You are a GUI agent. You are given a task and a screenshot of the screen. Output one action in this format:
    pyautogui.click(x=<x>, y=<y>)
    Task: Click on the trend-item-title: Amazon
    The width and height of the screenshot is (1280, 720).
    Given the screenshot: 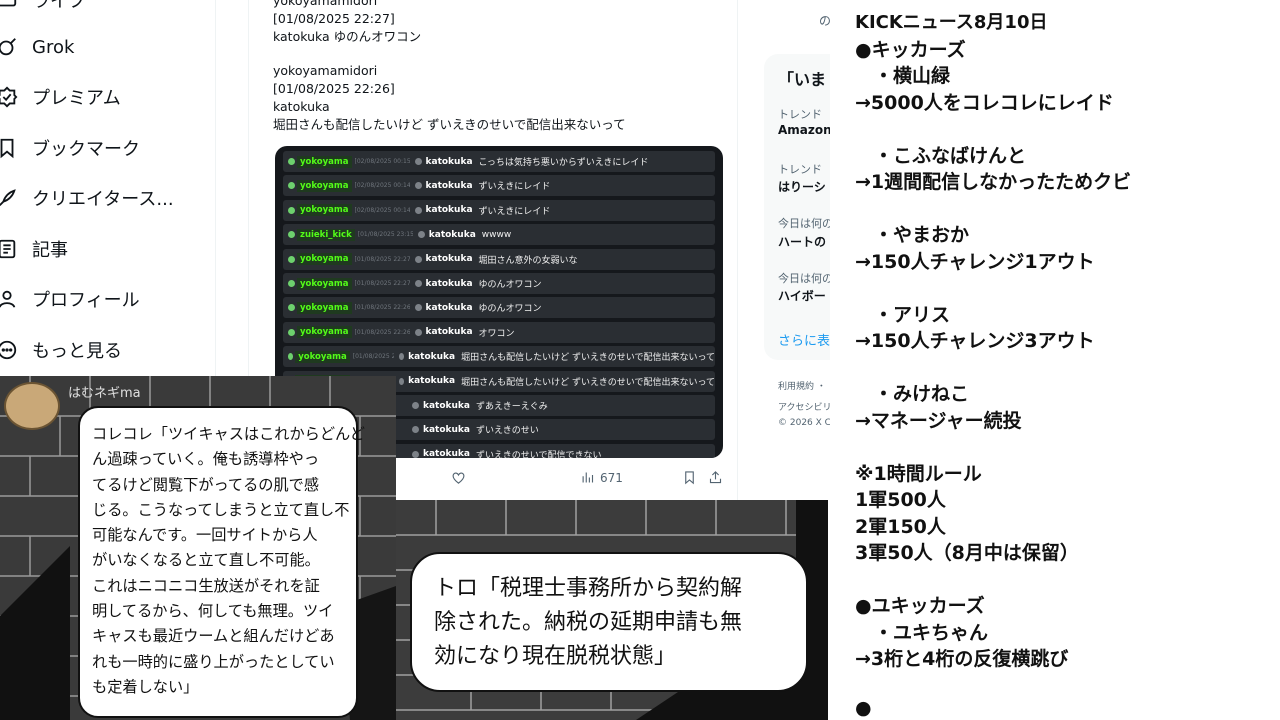 What is the action you would take?
    pyautogui.click(x=804, y=130)
    